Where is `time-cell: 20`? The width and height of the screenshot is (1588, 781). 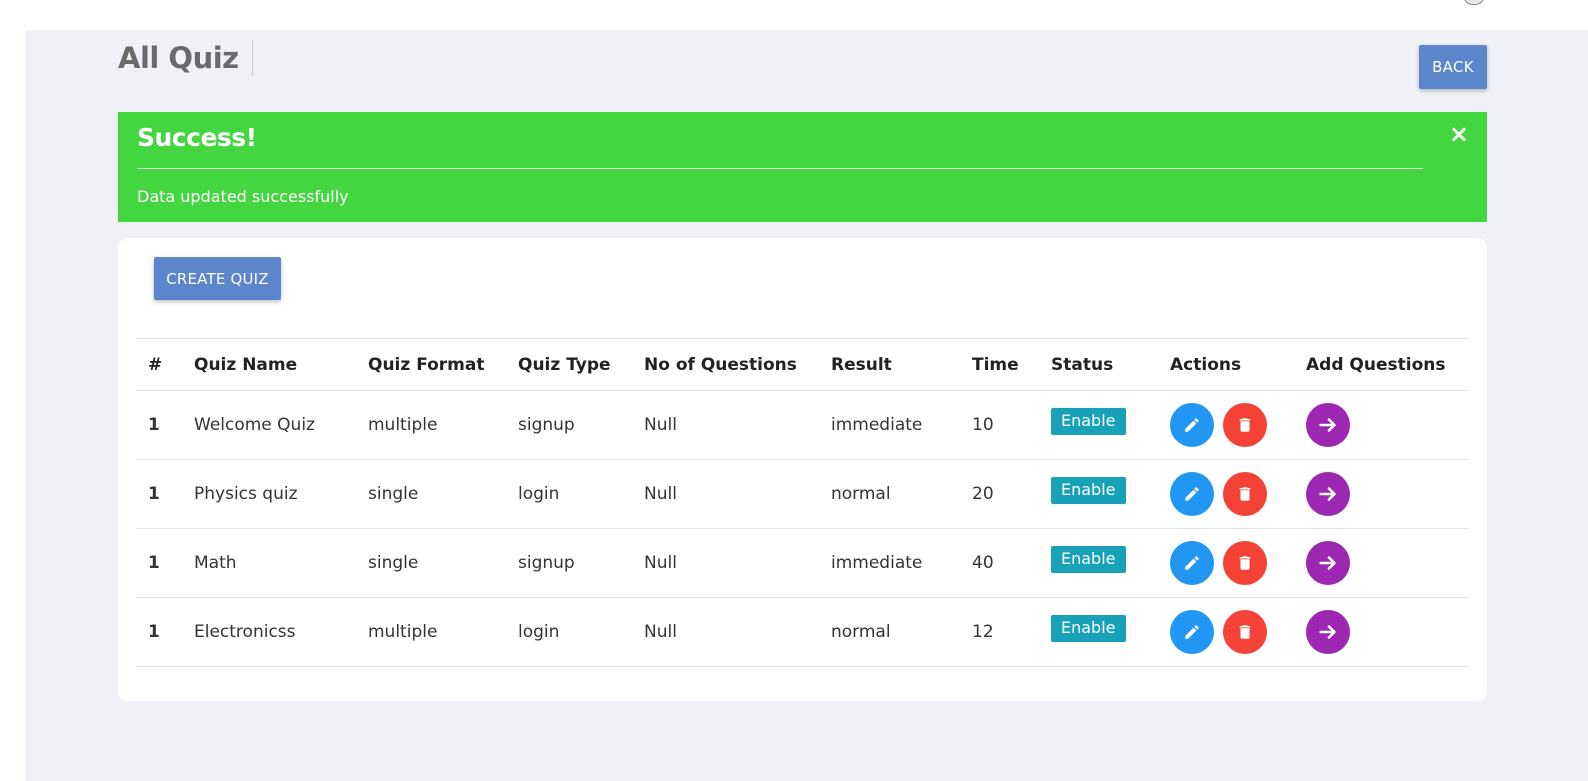 time-cell: 20 is located at coordinates (999, 494).